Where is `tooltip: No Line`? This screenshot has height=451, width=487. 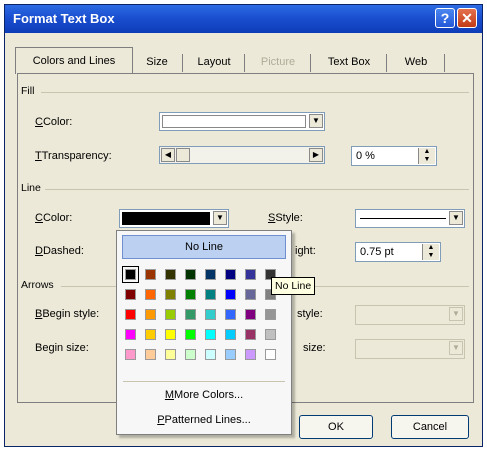
tooltip: No Line is located at coordinates (293, 286).